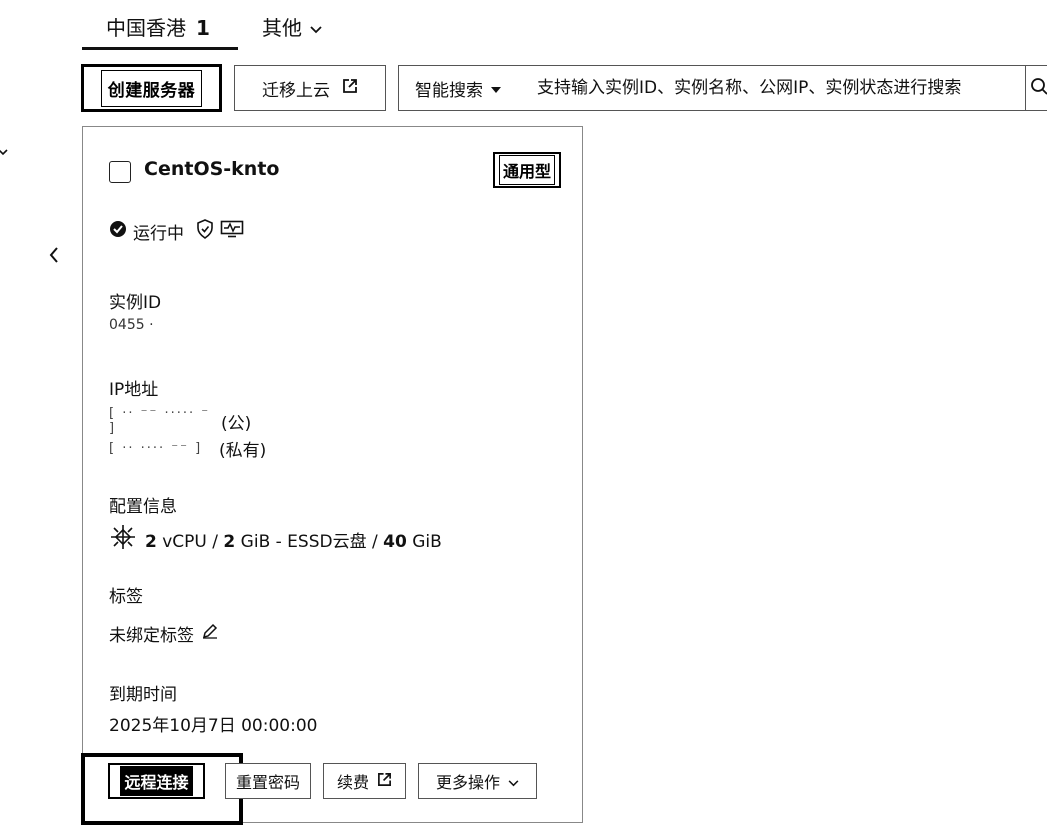  Describe the element at coordinates (143, 507) in the screenshot. I see `config-label: 配置信息` at that location.